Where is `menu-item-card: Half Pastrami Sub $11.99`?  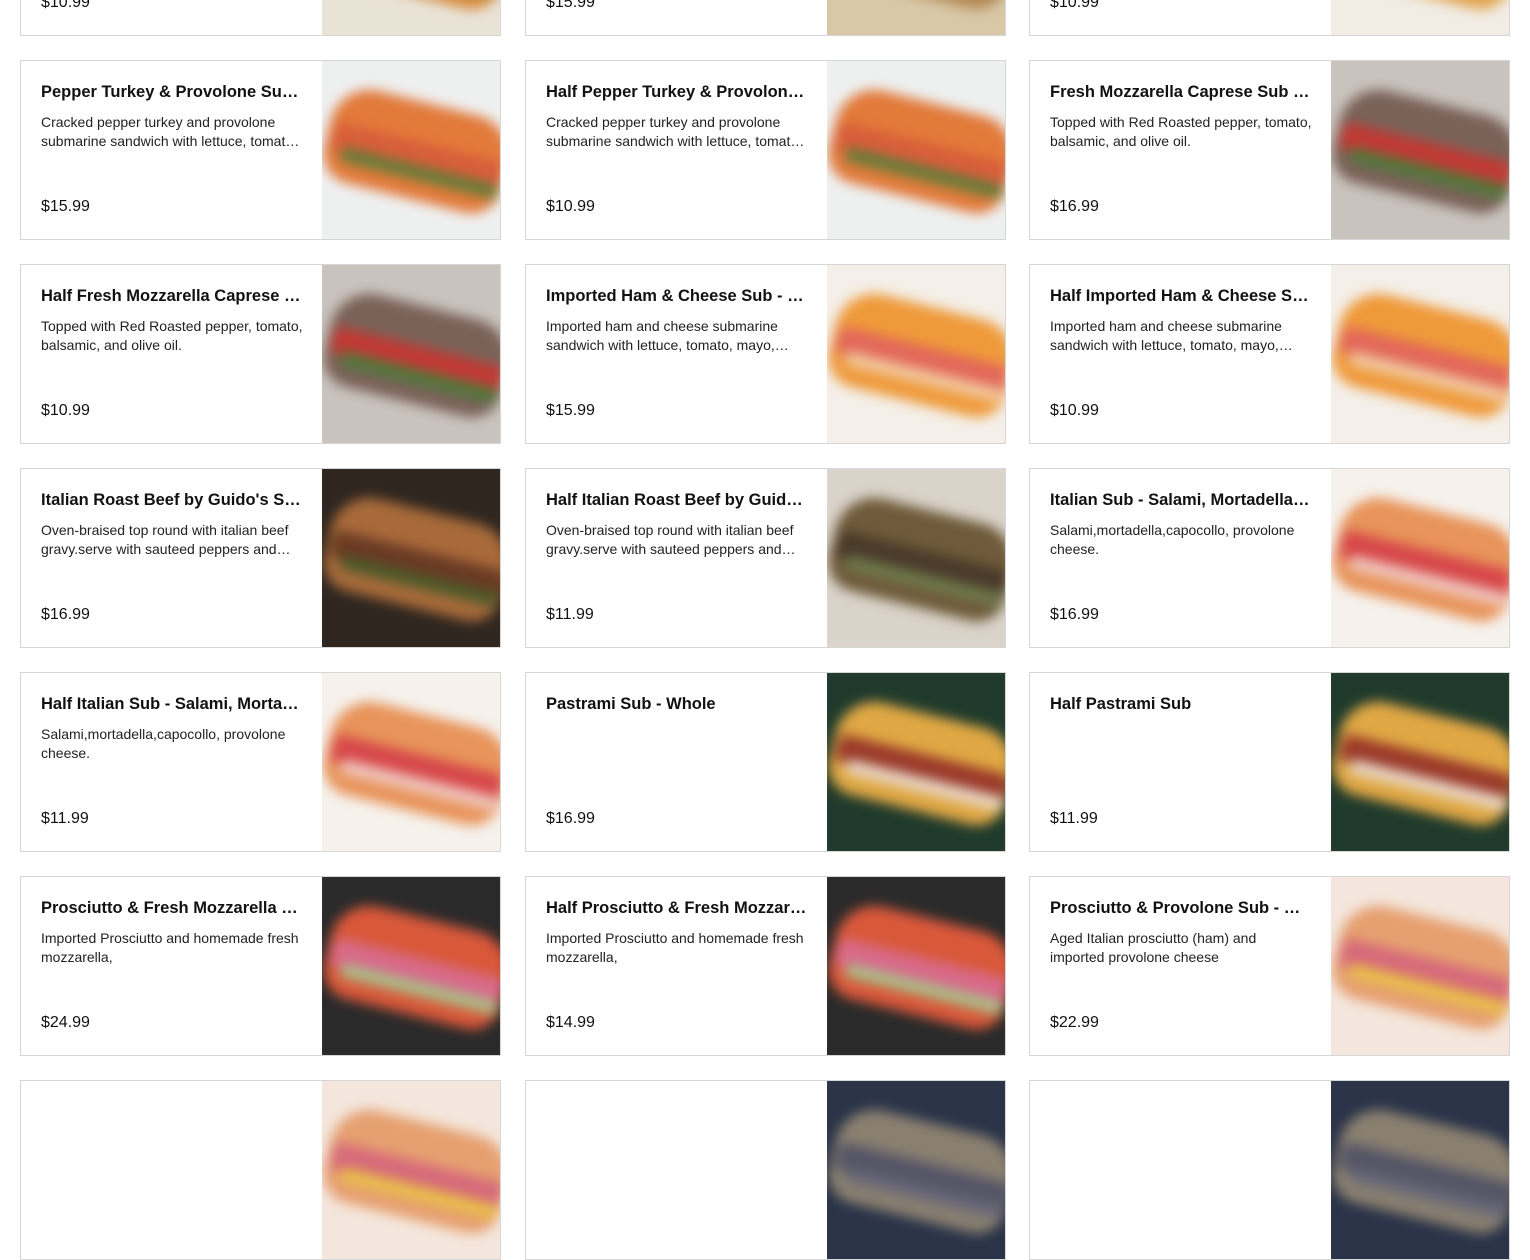 menu-item-card: Half Pastrami Sub $11.99 is located at coordinates (1269, 762).